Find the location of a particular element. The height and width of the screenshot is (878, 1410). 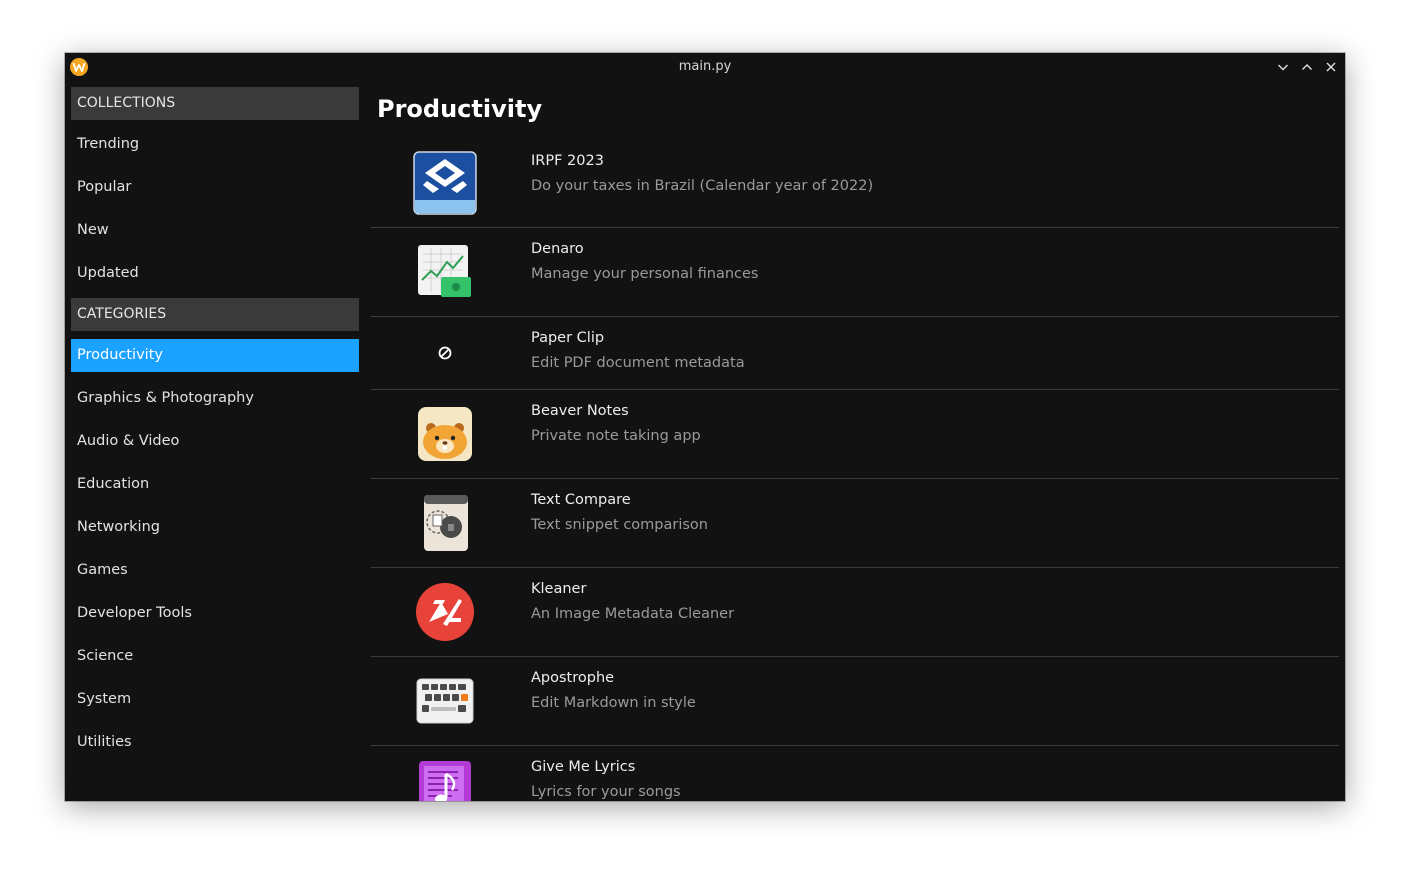

denaro-icon is located at coordinates (445, 272).